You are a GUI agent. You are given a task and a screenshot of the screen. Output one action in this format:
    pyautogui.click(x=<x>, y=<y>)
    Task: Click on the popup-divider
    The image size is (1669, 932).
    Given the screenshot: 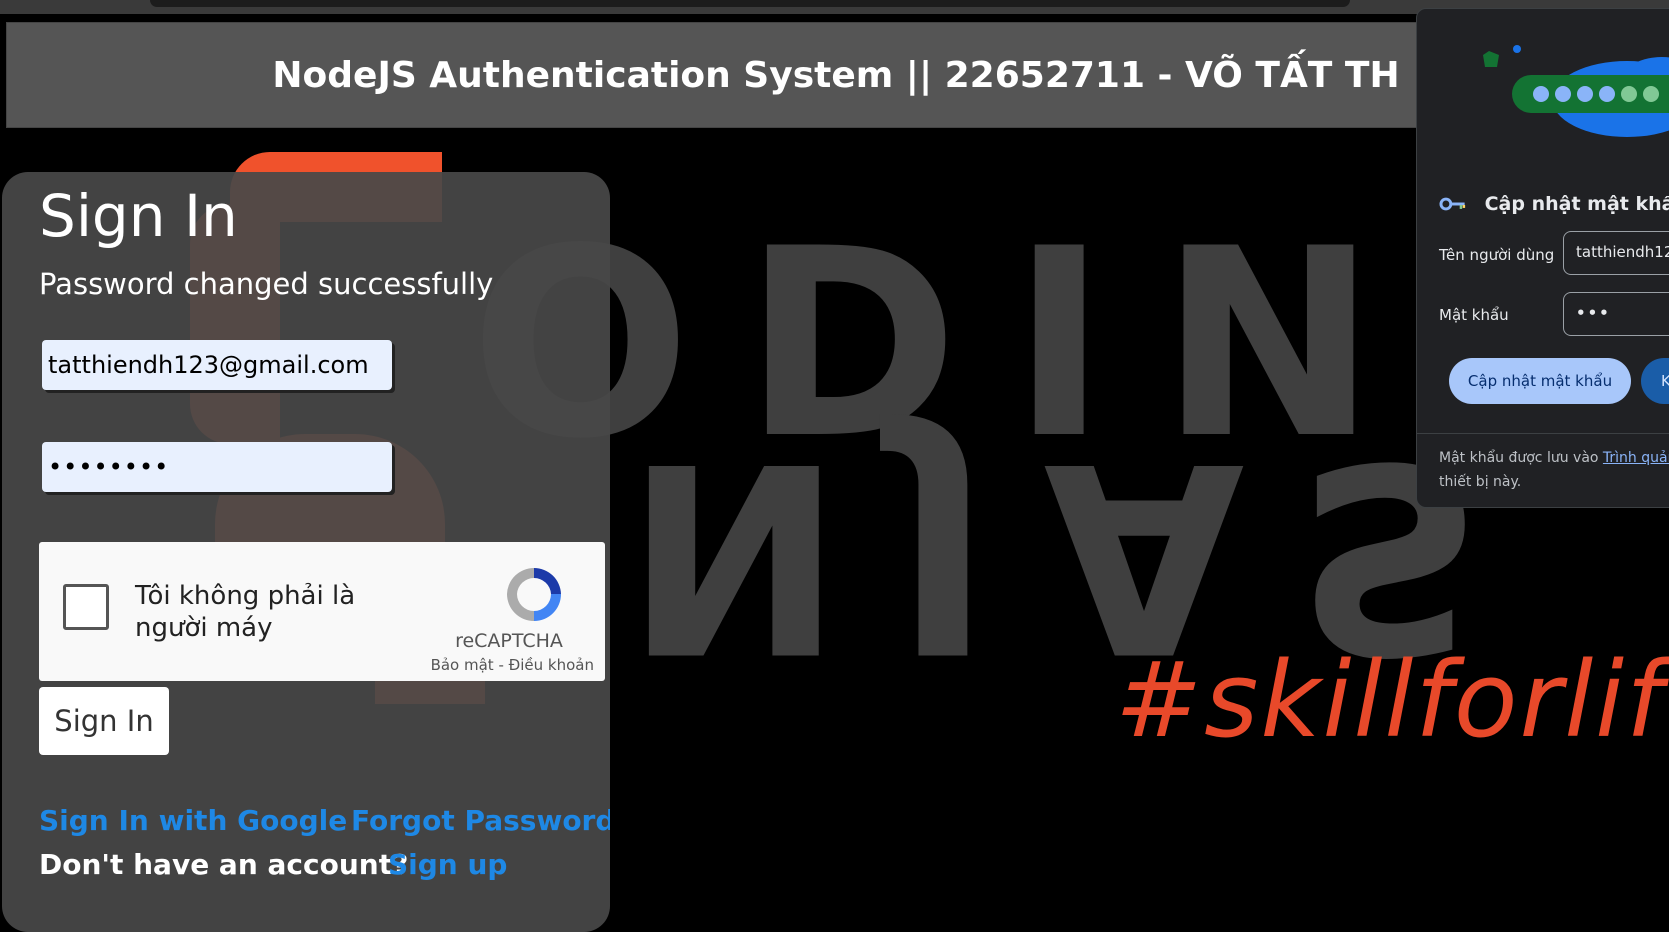 What is the action you would take?
    pyautogui.click(x=1543, y=433)
    